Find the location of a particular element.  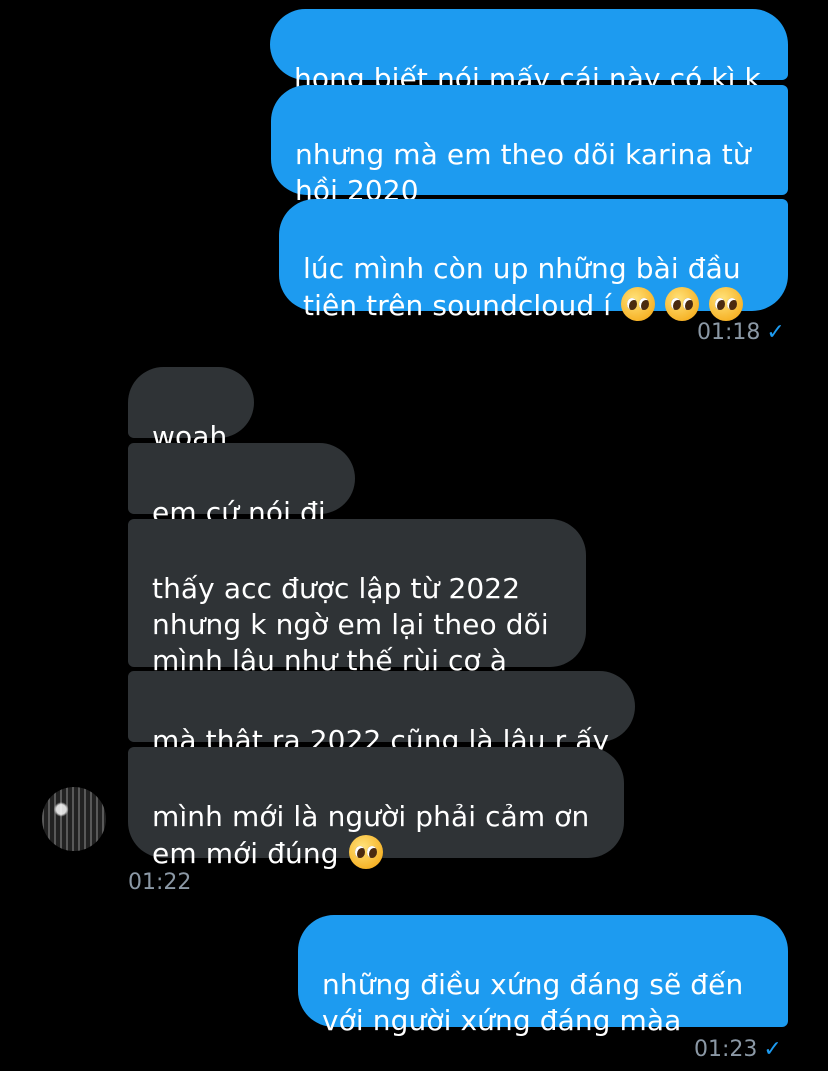

message-time: 01:18 ✓ is located at coordinates (741, 332).